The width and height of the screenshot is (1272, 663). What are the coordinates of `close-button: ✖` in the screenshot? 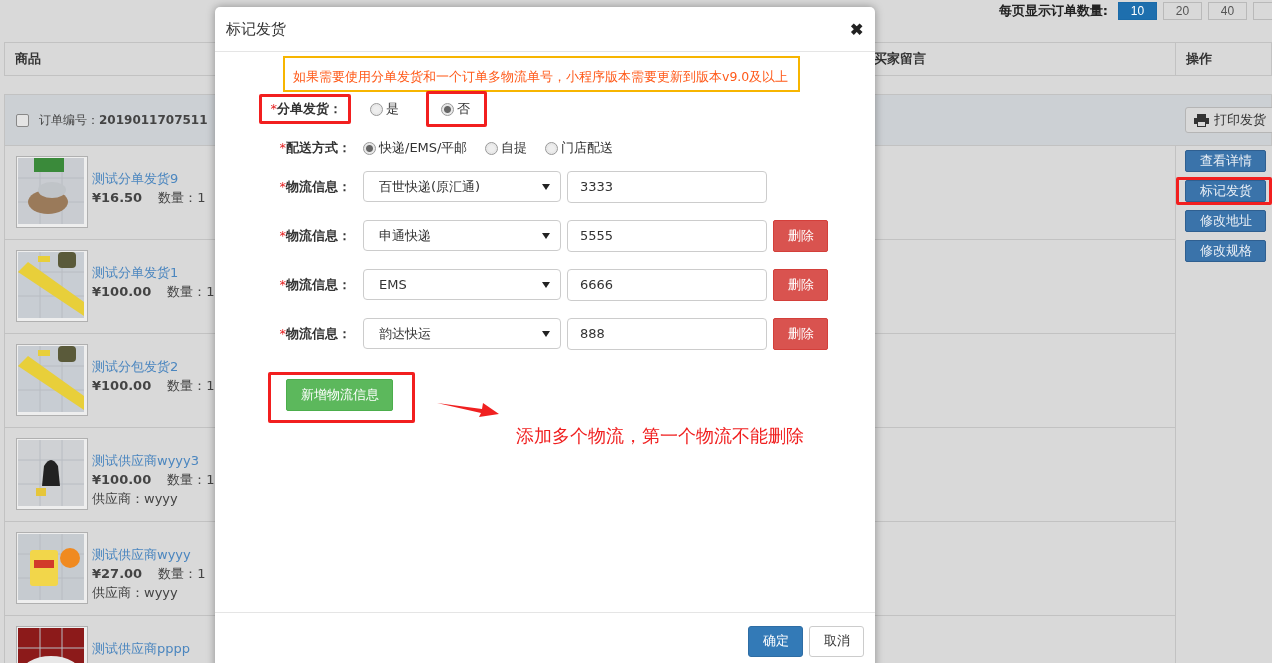 It's located at (856, 29).